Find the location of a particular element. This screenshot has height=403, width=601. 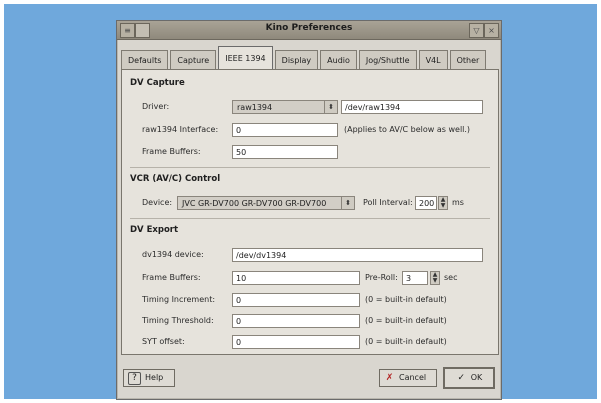

vcr-control-heading: VCR (AV/C) Control is located at coordinates (175, 179).